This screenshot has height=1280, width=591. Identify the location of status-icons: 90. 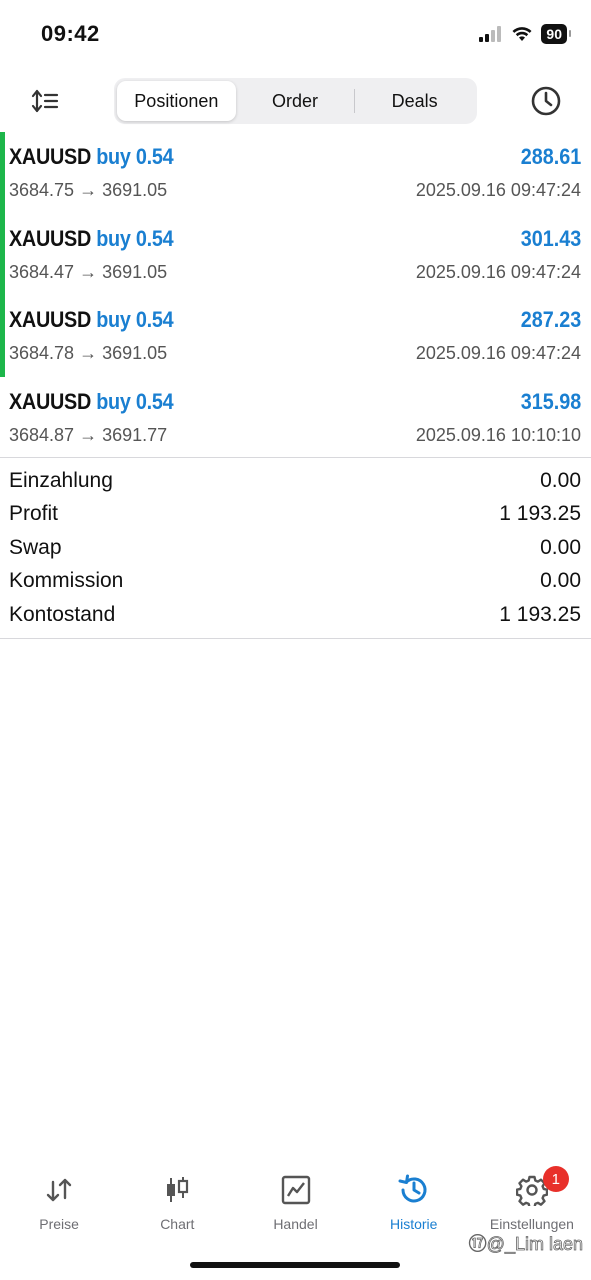
(525, 34).